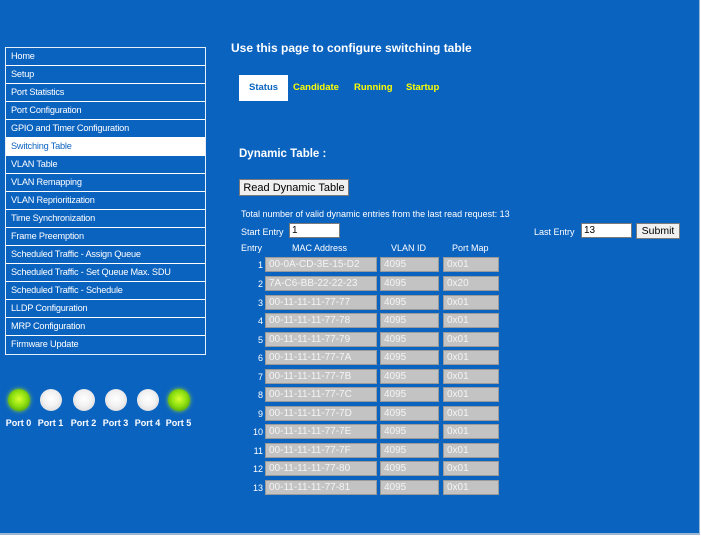 This screenshot has height=536, width=701. Describe the element at coordinates (257, 469) in the screenshot. I see `entry-number: 12` at that location.